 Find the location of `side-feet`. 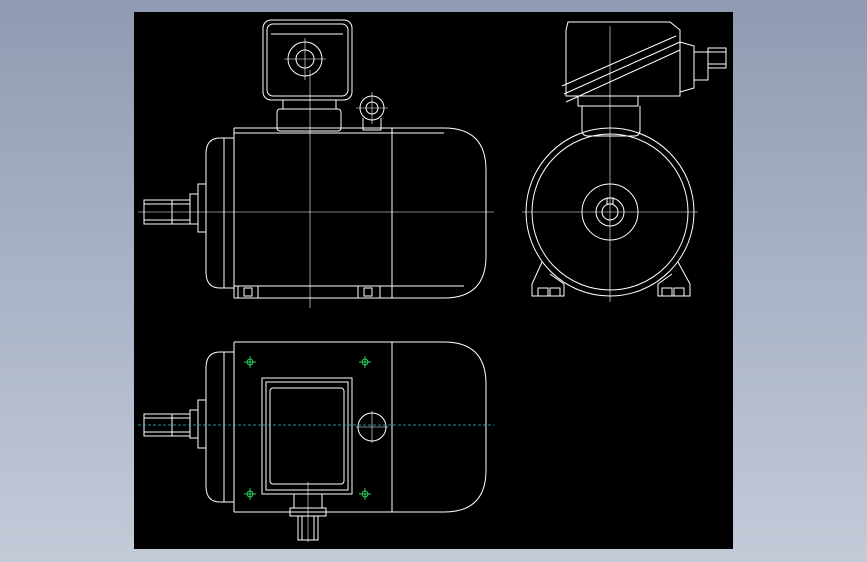

side-feet is located at coordinates (611, 279).